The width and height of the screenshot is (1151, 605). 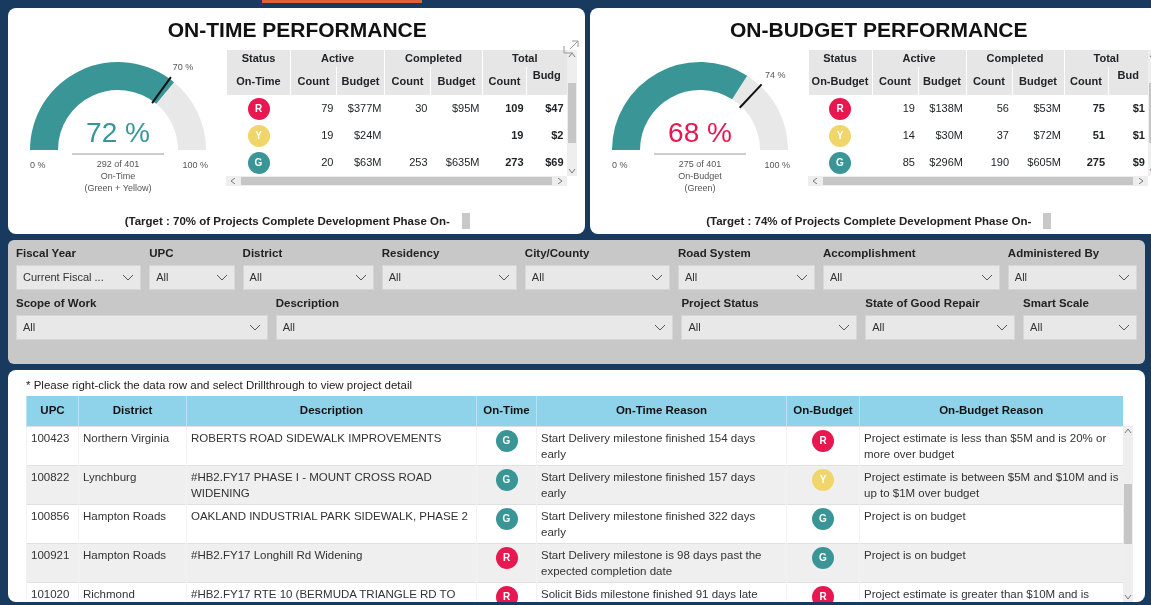 I want to click on table-cell: 100921, so click(x=52, y=563).